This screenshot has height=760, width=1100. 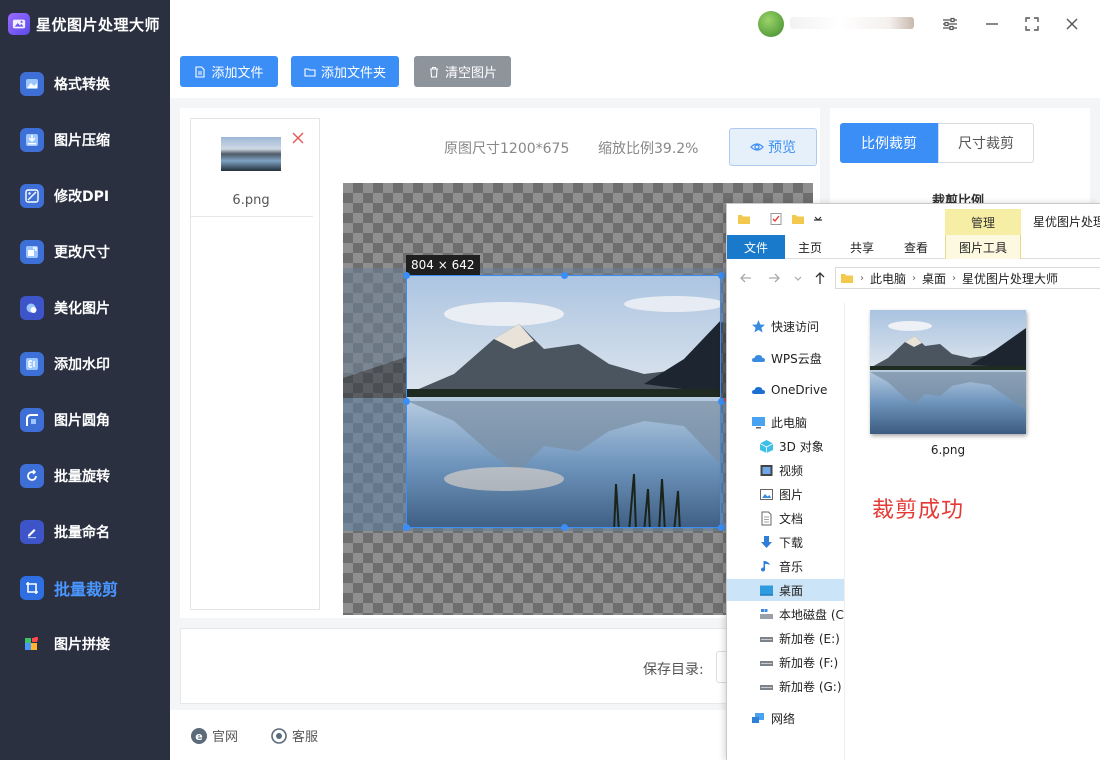 I want to click on tree-network: 网络, so click(x=773, y=718).